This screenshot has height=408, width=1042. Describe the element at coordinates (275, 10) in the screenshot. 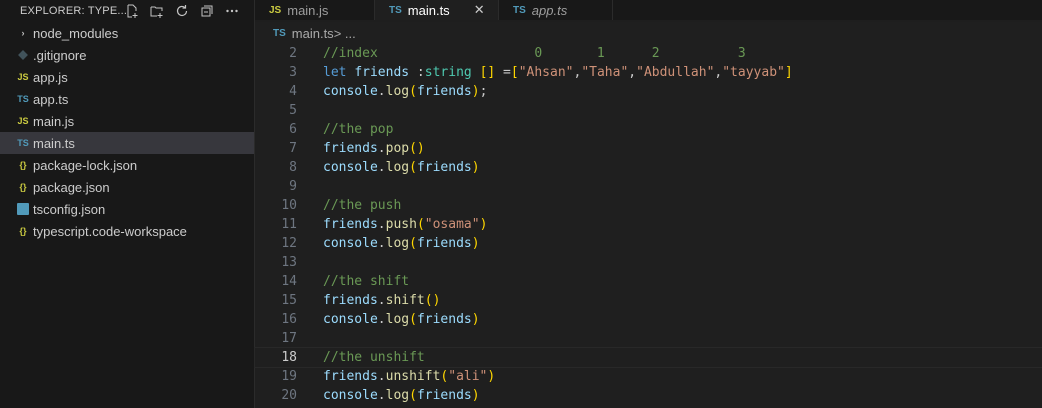

I see `js-icon: JS` at that location.